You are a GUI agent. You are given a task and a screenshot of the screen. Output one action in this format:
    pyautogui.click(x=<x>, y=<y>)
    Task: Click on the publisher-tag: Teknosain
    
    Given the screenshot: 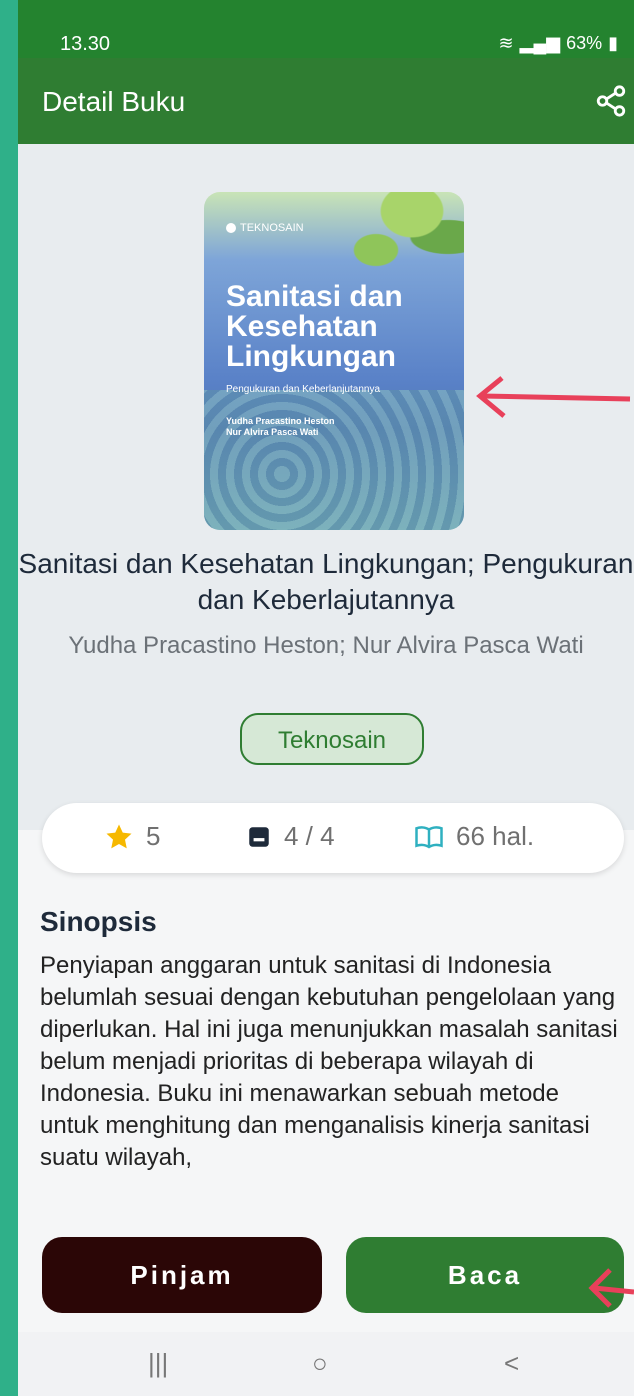 What is the action you would take?
    pyautogui.click(x=332, y=739)
    